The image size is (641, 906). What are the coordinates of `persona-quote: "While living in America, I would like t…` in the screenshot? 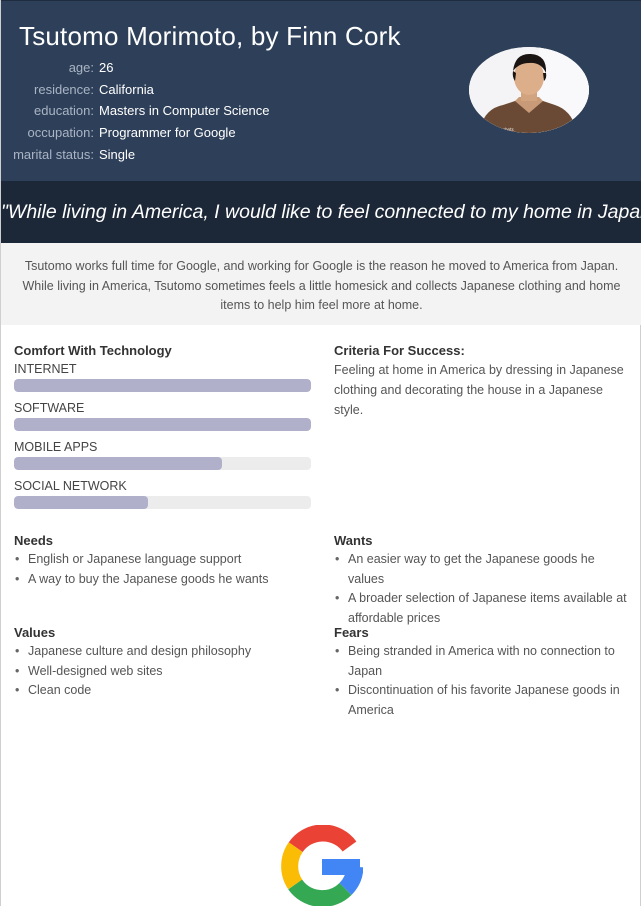 It's located at (321, 212).